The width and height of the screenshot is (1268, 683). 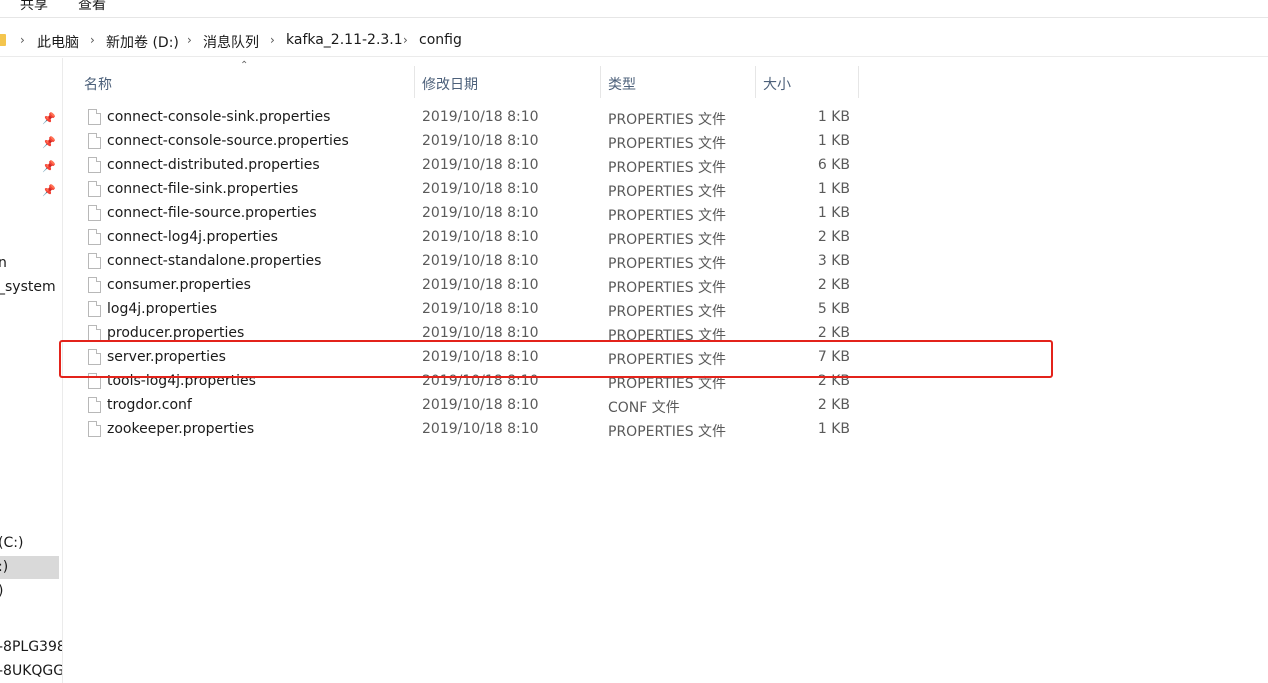 What do you see at coordinates (213, 165) in the screenshot?
I see `file-name: connect-distributed.properties` at bounding box center [213, 165].